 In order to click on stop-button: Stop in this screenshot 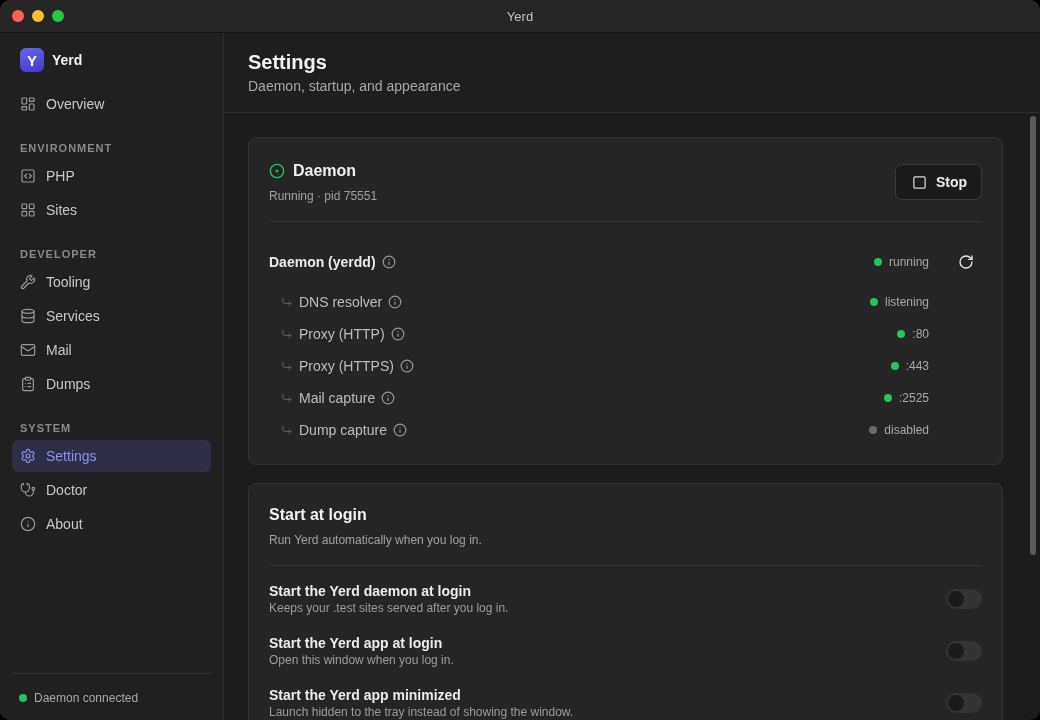, I will do `click(938, 182)`.